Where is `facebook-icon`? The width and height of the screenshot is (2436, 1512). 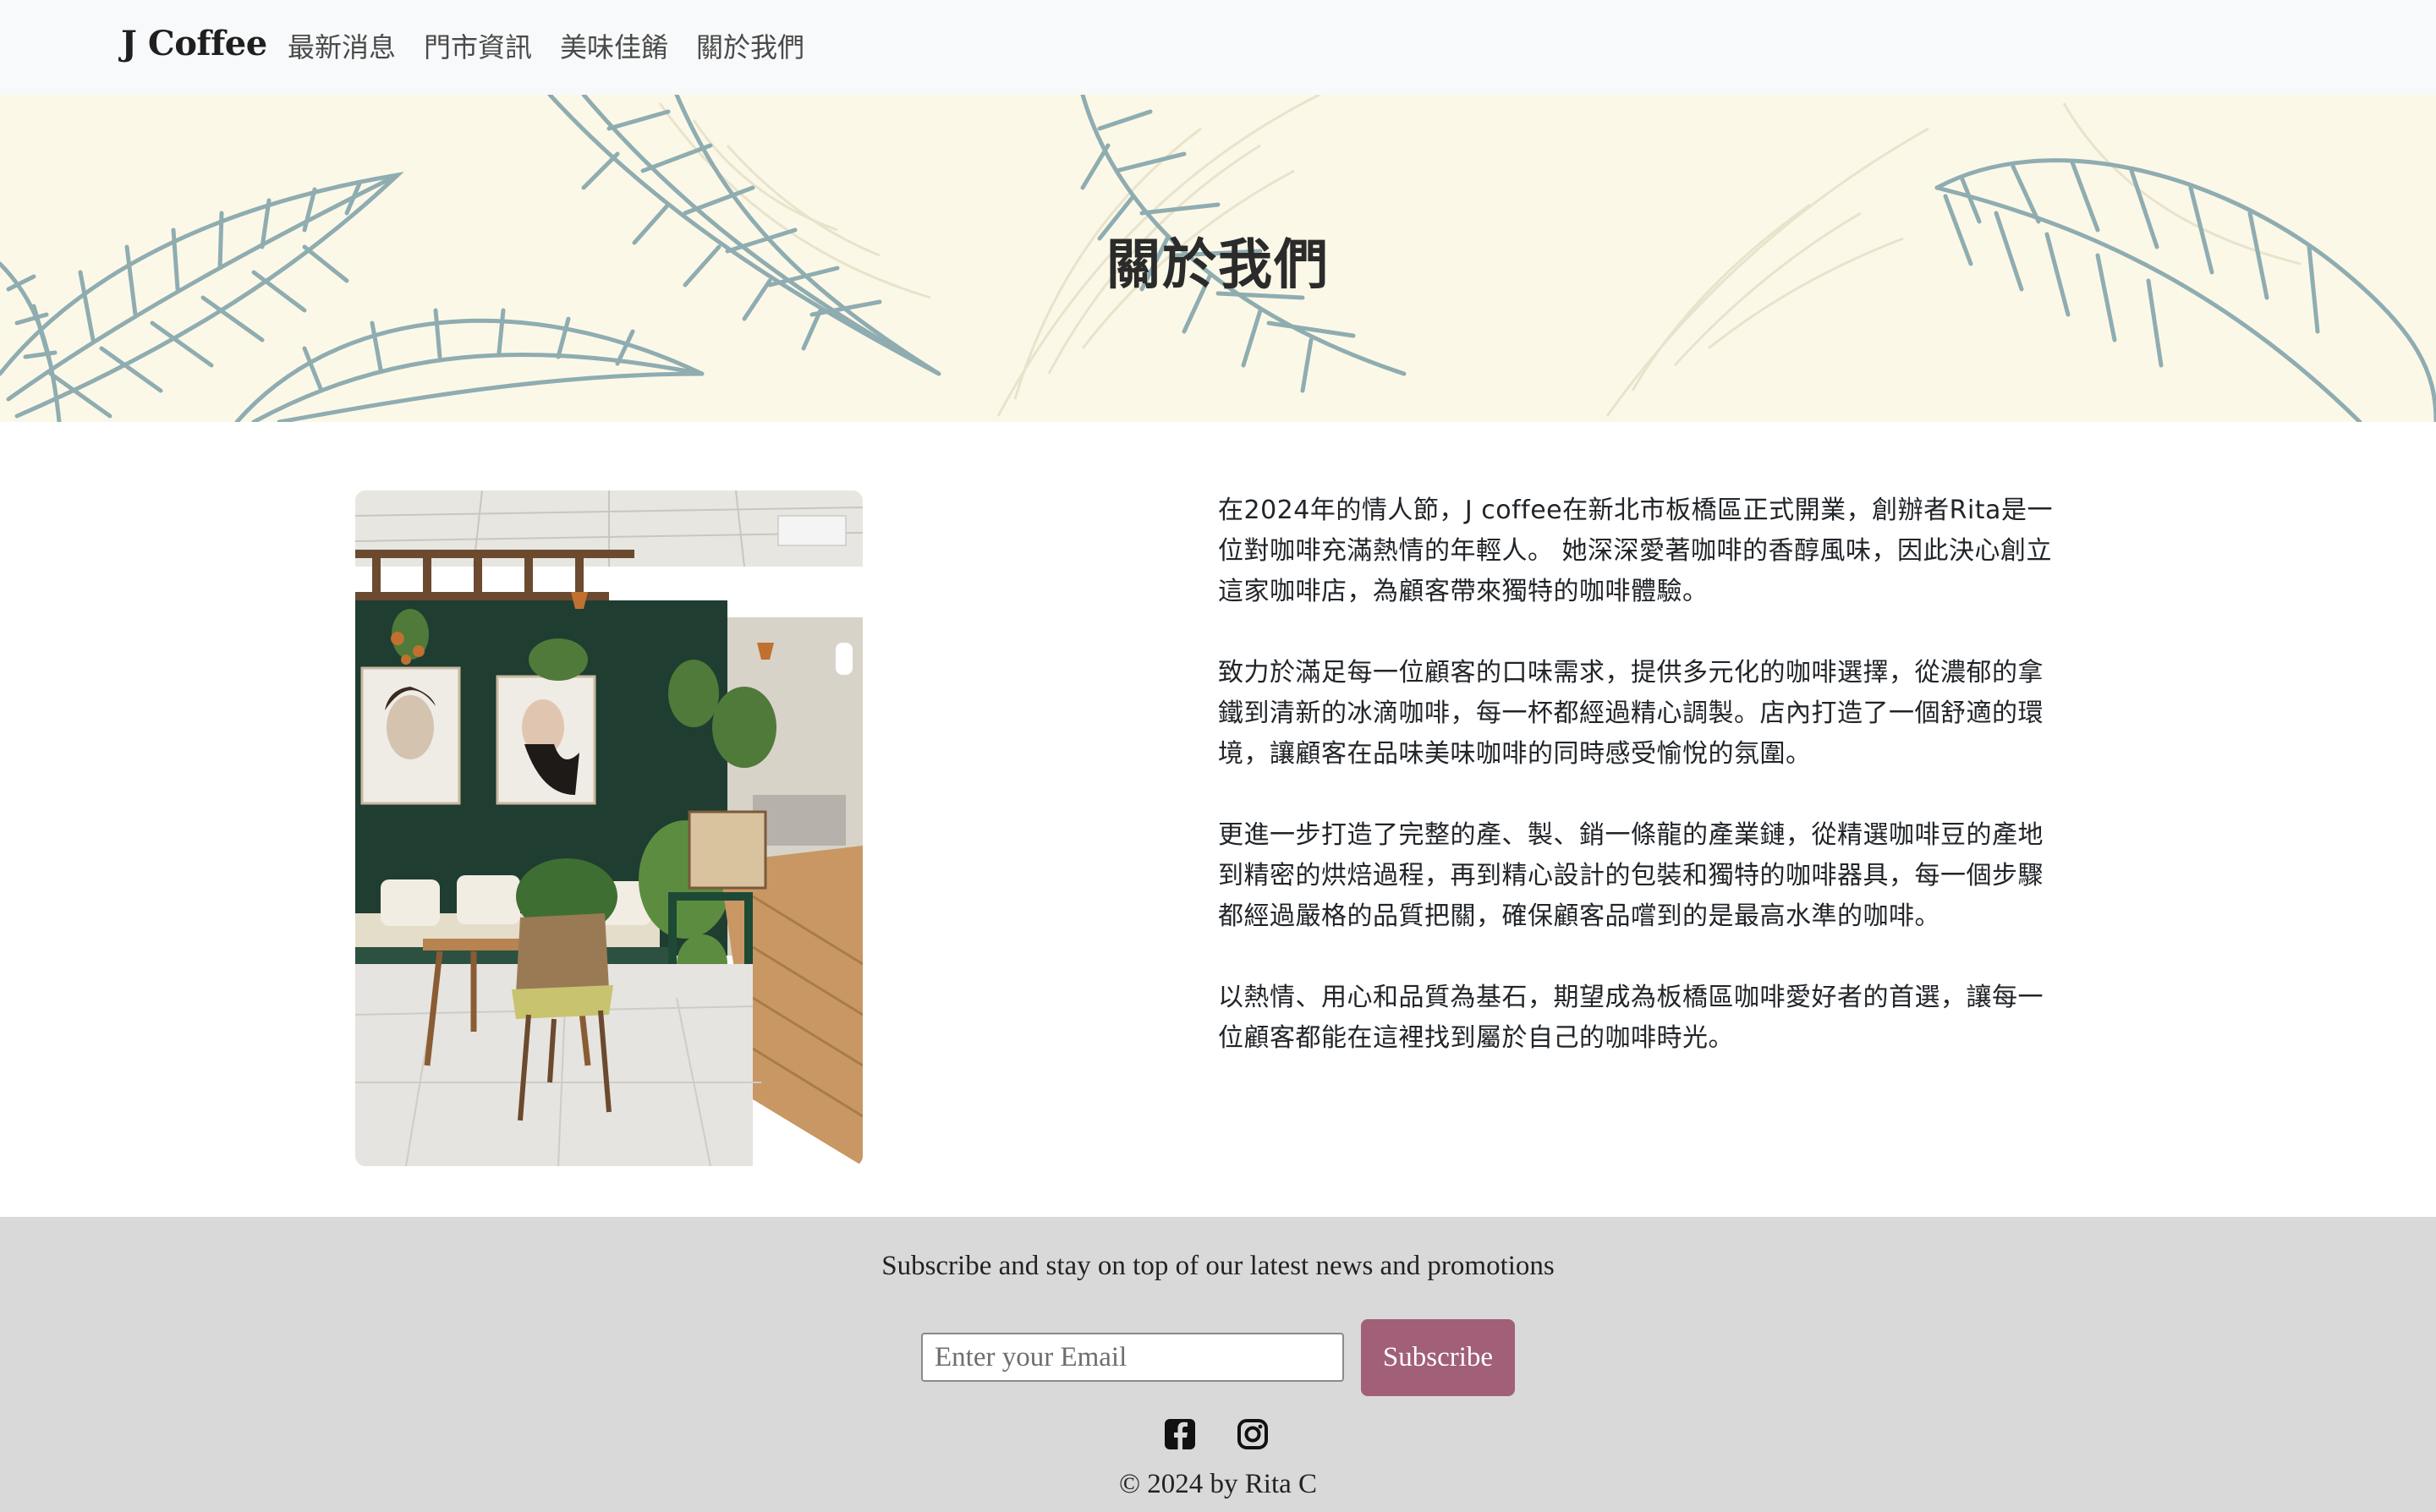
facebook-icon is located at coordinates (1180, 1434).